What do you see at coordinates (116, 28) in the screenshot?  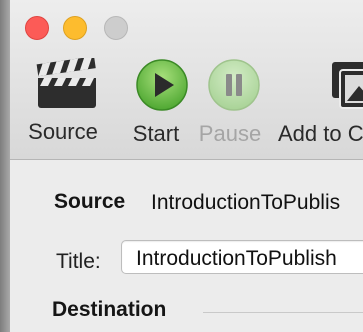 I see `zoom-button` at bounding box center [116, 28].